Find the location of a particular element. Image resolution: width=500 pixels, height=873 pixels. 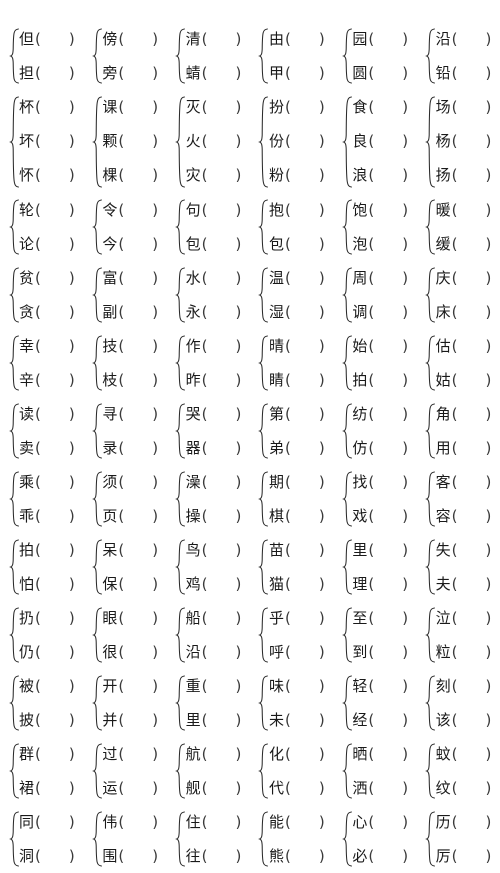

character-answer-line: 旁() is located at coordinates (134, 73).